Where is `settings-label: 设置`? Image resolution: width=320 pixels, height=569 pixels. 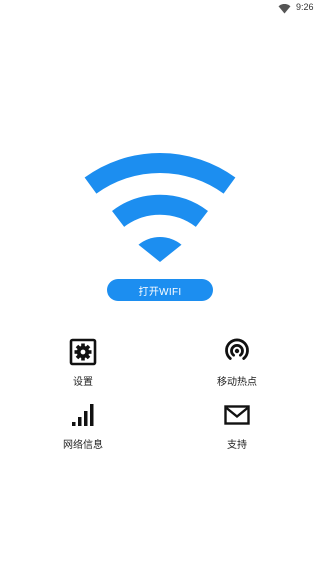
settings-label: 设置 is located at coordinates (83, 382).